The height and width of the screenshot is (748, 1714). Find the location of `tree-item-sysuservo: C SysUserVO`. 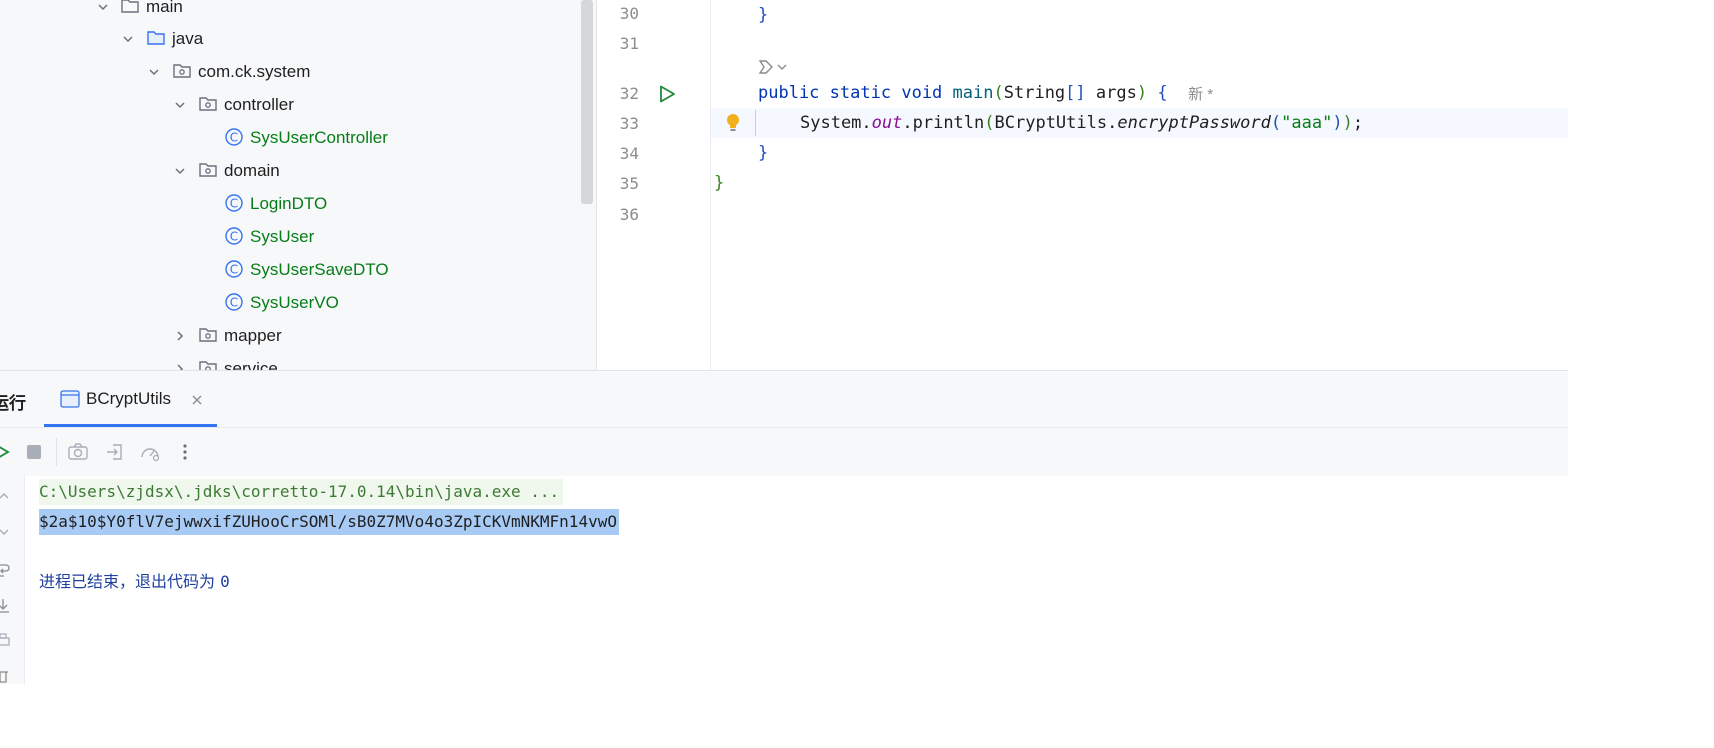

tree-item-sysuservo: C SysUserVO is located at coordinates (290, 302).